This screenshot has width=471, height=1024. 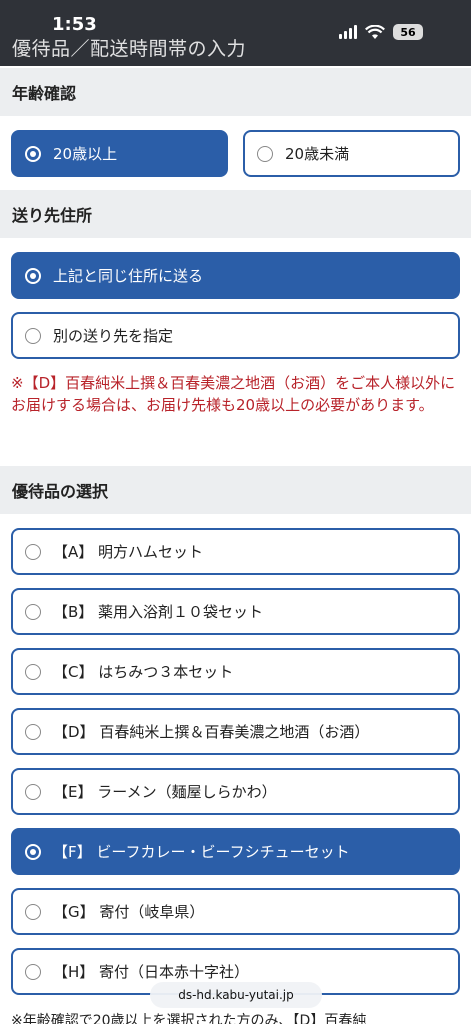 What do you see at coordinates (235, 92) in the screenshot?
I see `age-section-heading: 年齢確認` at bounding box center [235, 92].